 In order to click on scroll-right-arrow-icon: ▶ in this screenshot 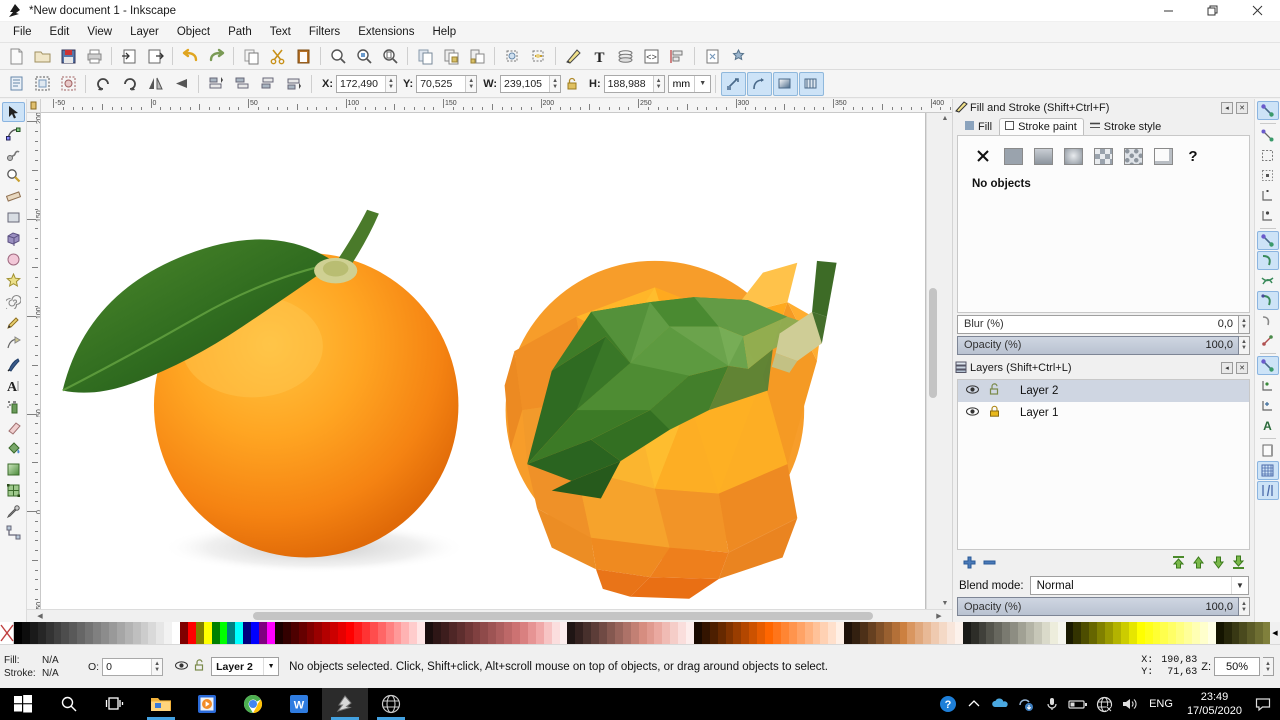, I will do `click(938, 616)`.